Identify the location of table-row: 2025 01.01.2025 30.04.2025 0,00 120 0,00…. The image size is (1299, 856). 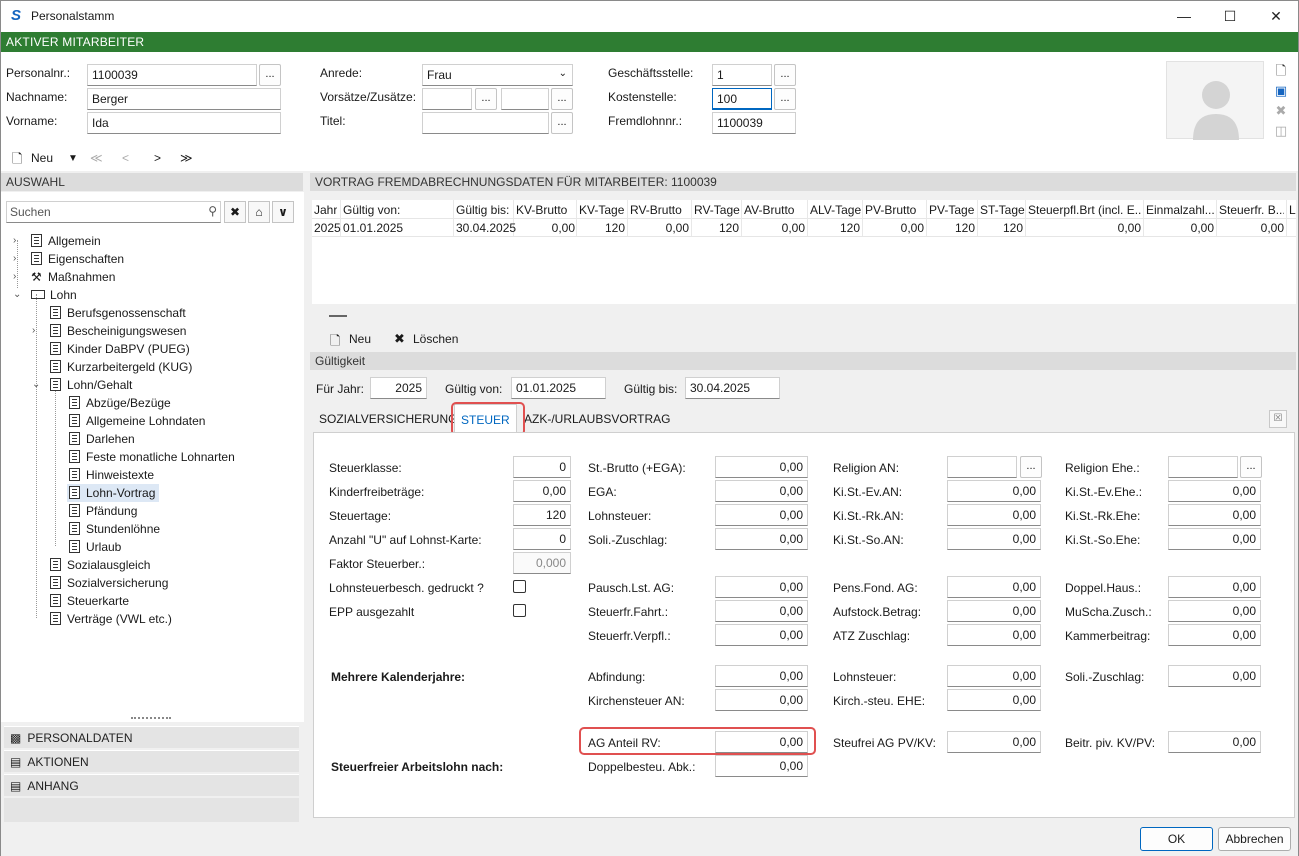
(804, 227).